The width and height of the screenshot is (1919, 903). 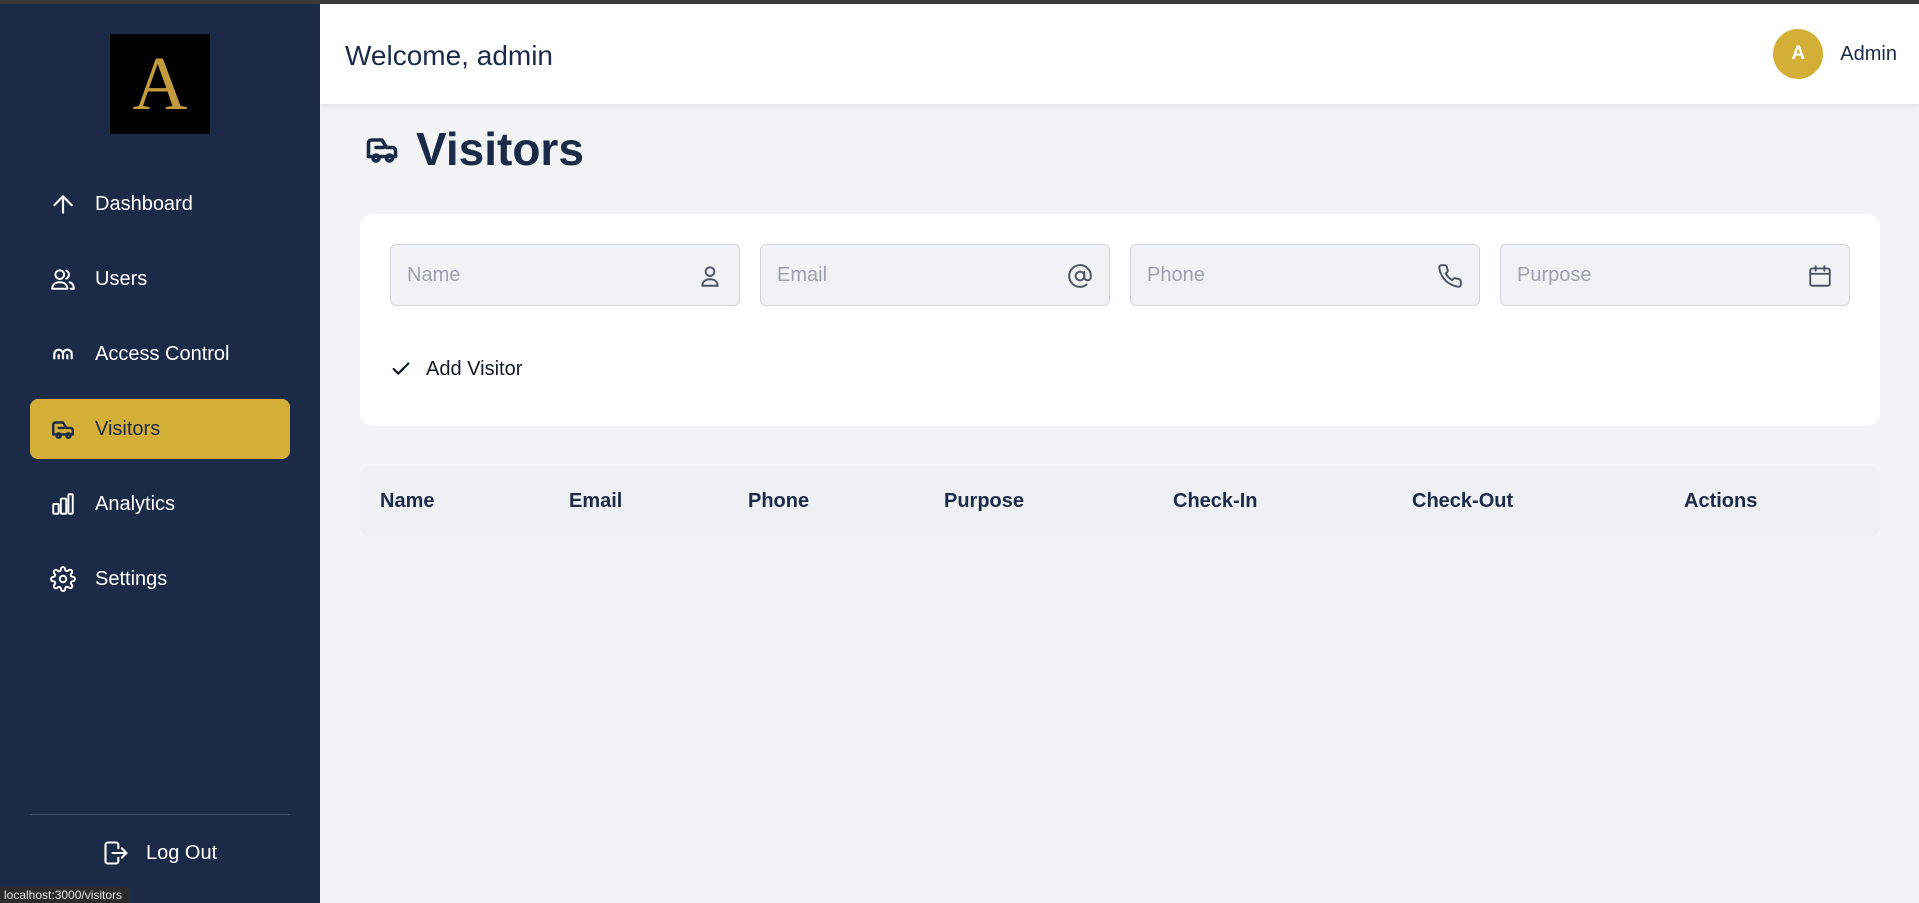 What do you see at coordinates (63, 204) in the screenshot?
I see `arrow-up-icon` at bounding box center [63, 204].